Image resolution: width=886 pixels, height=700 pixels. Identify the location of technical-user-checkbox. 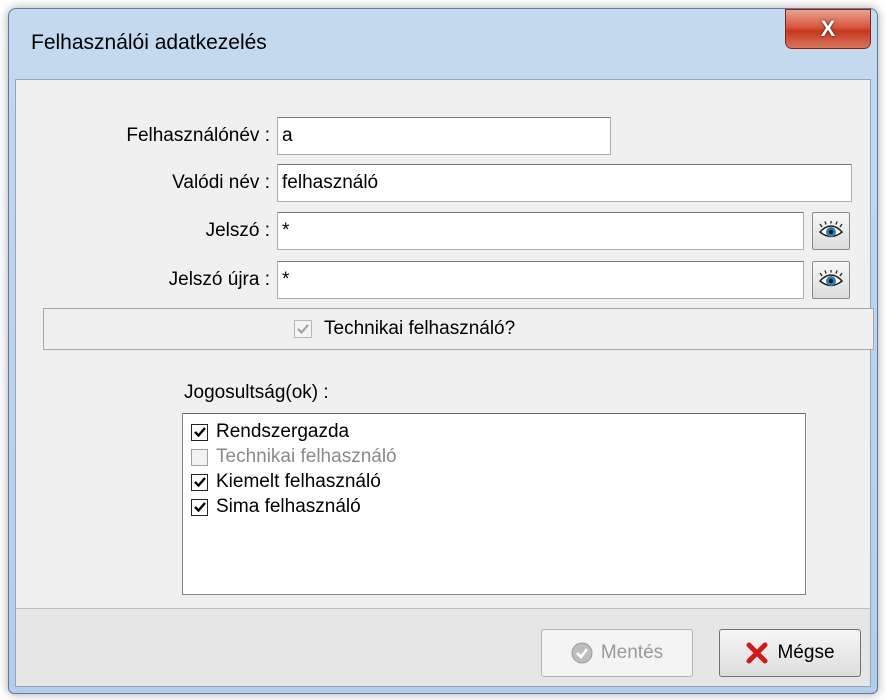
(303, 329).